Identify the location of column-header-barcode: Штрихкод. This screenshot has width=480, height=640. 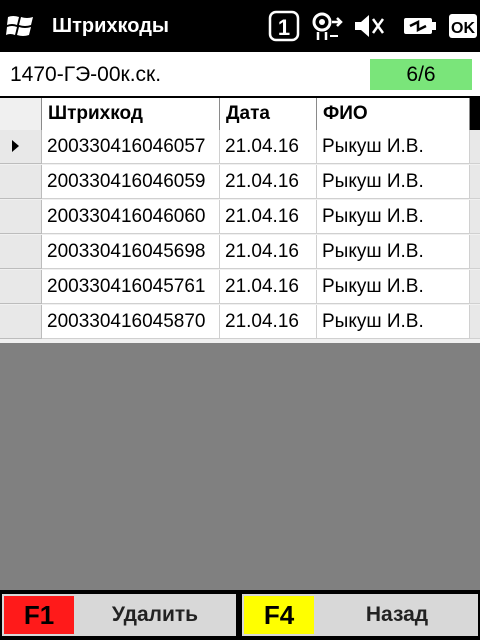
(131, 114).